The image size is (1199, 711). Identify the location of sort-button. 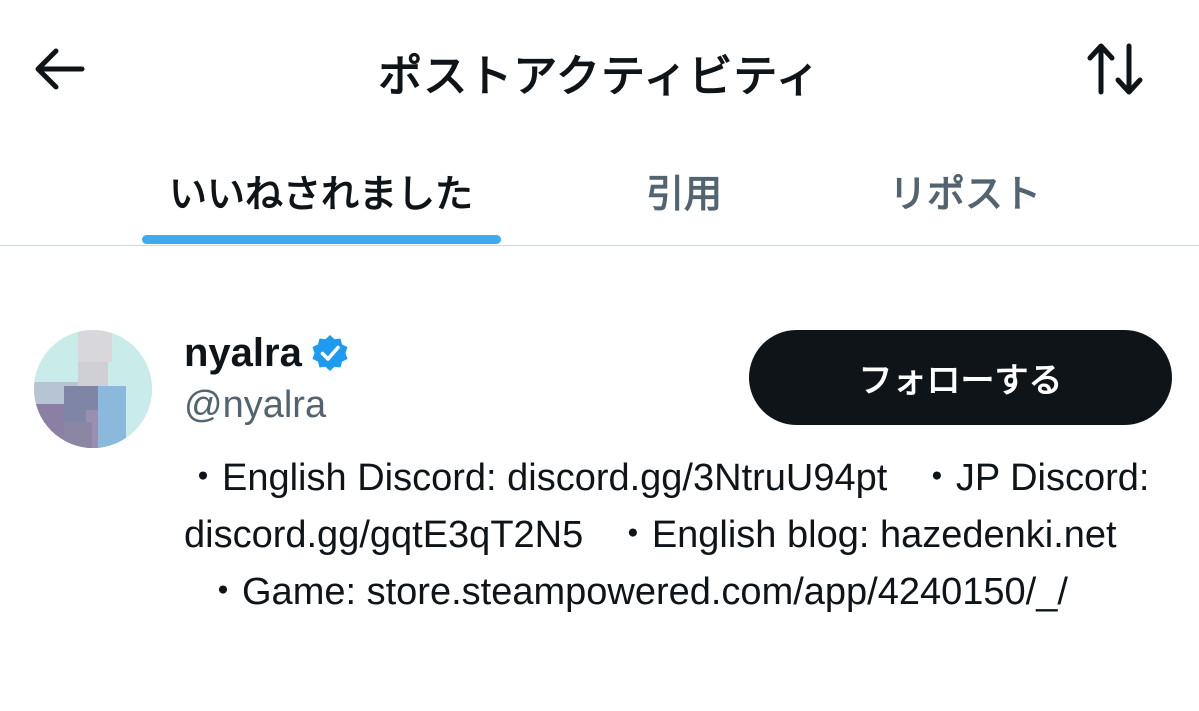
(1115, 69).